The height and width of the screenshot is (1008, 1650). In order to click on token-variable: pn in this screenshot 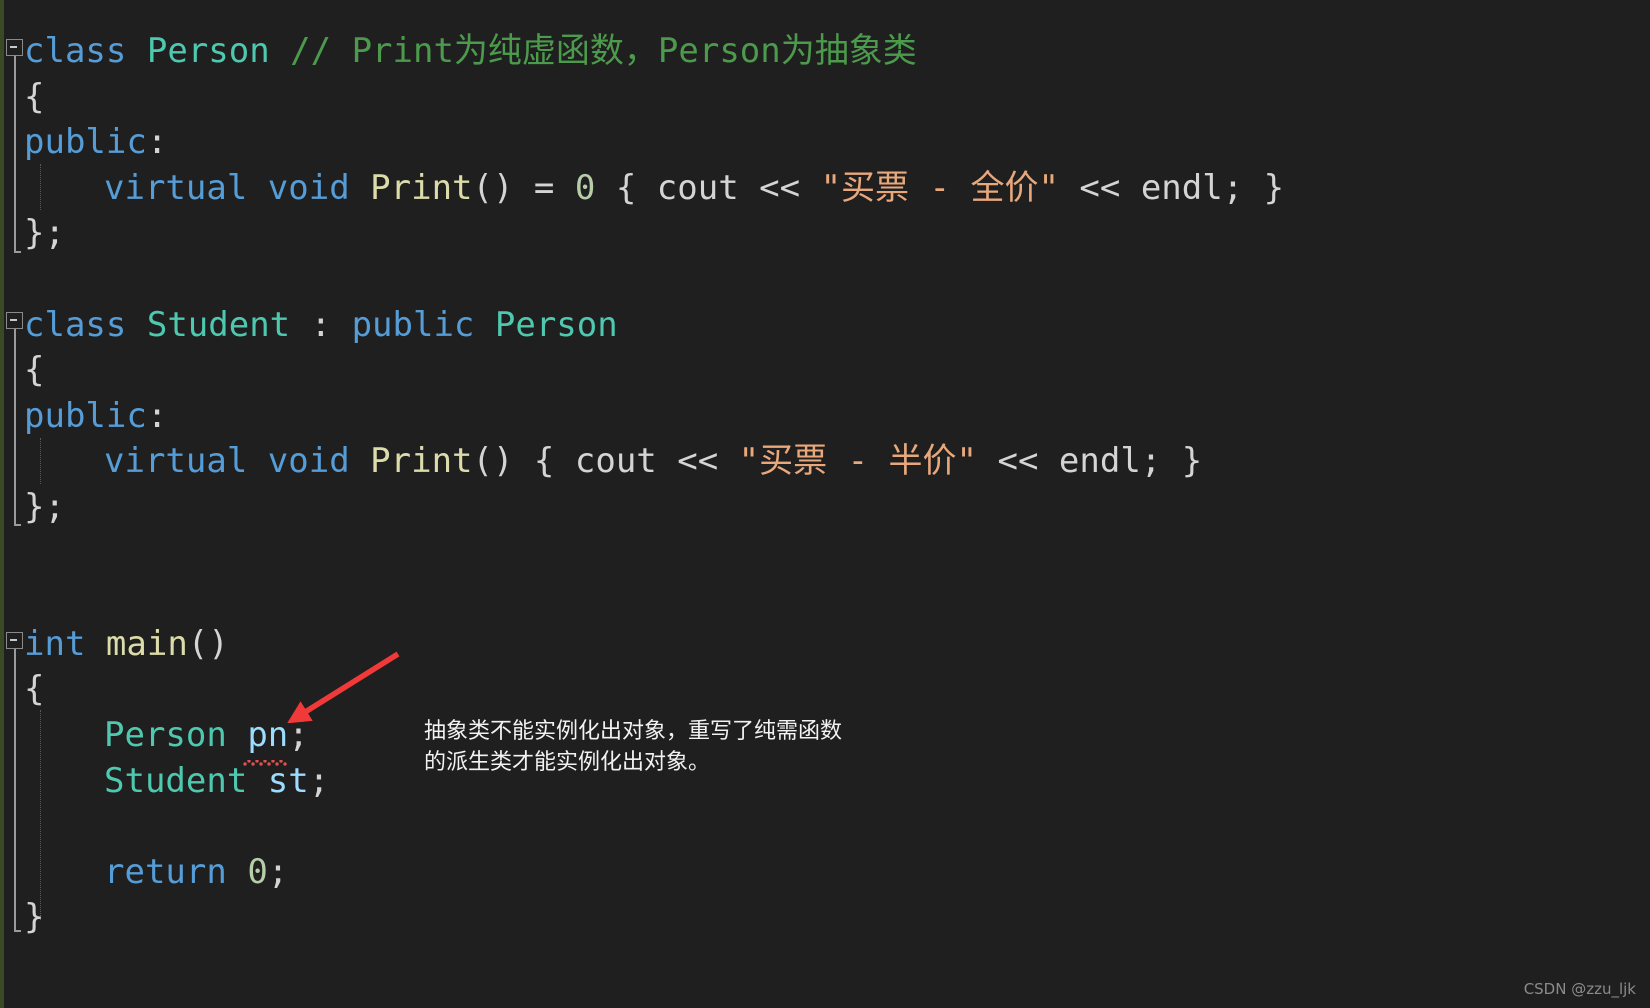, I will do `click(268, 735)`.